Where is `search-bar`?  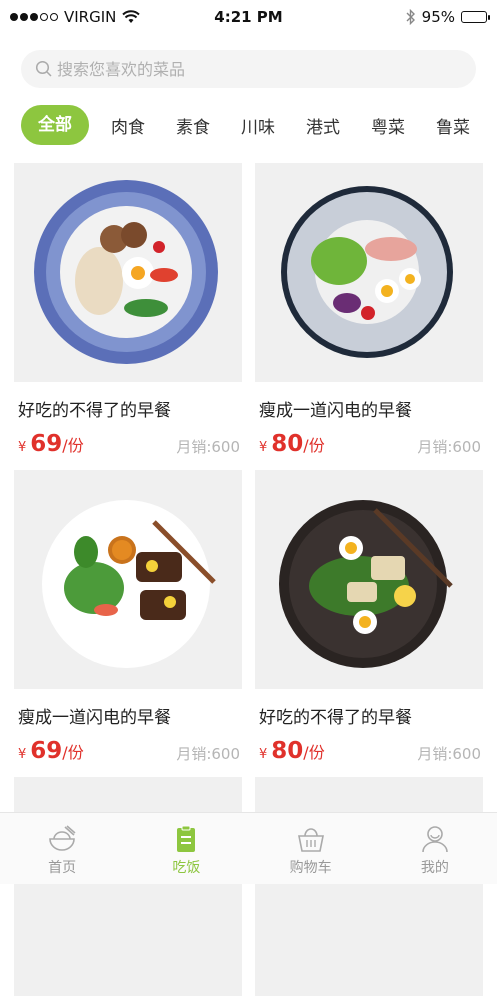 search-bar is located at coordinates (248, 69).